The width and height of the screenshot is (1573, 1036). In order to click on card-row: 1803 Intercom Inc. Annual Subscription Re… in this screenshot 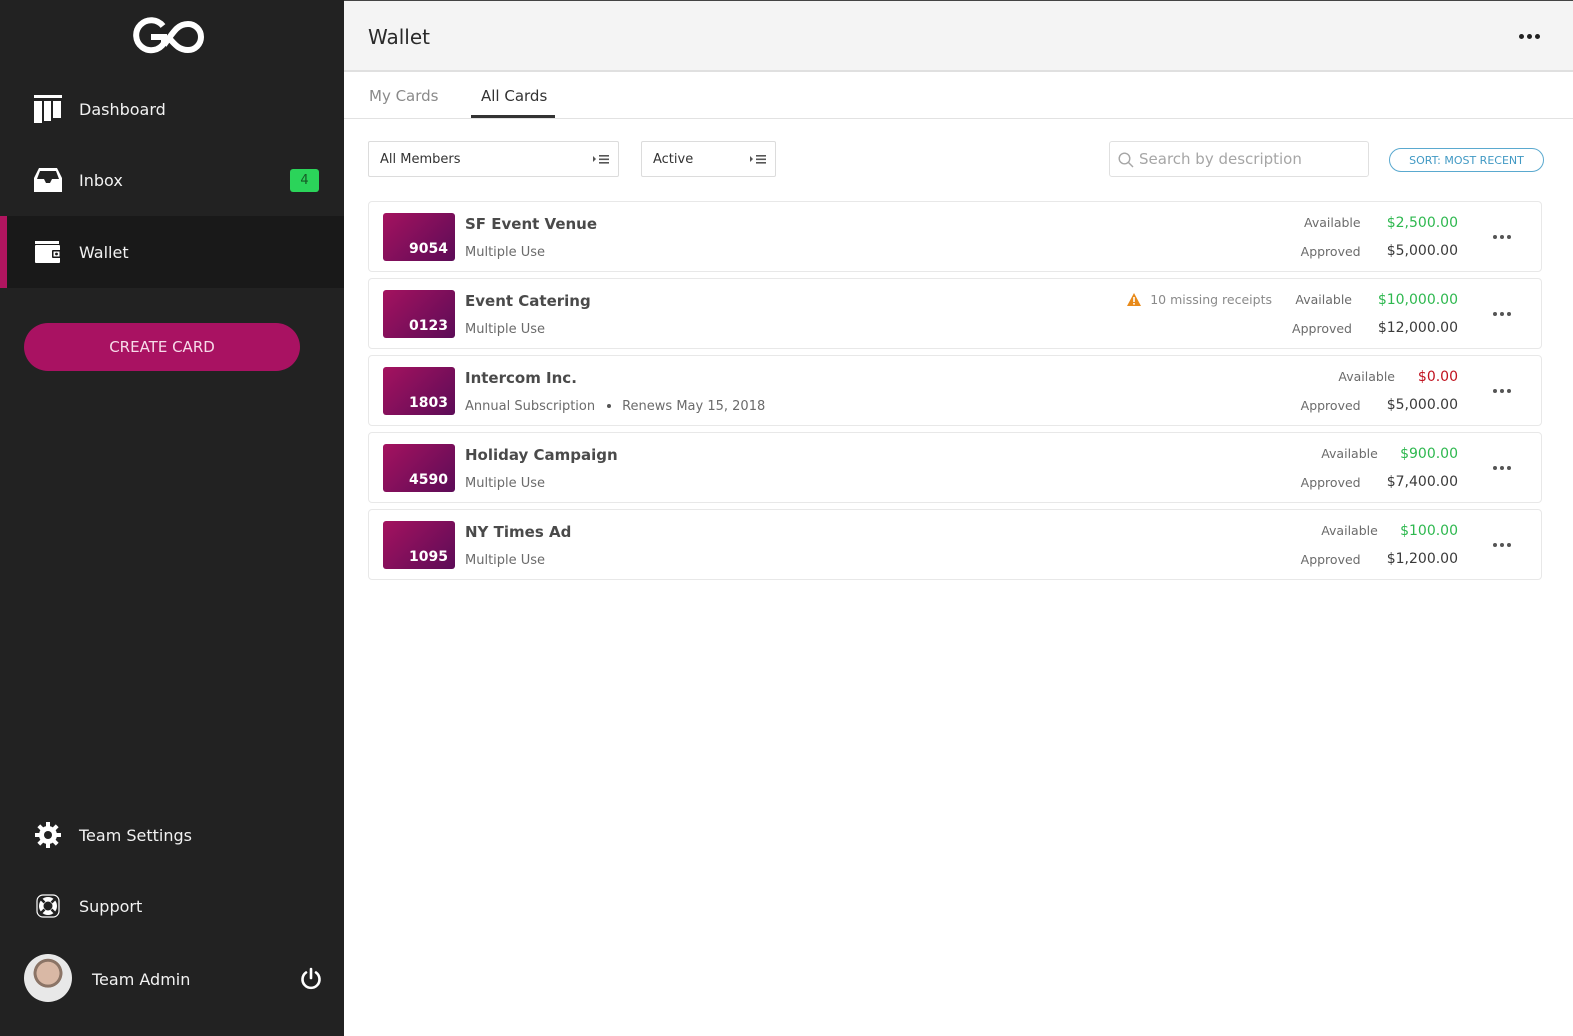, I will do `click(955, 390)`.